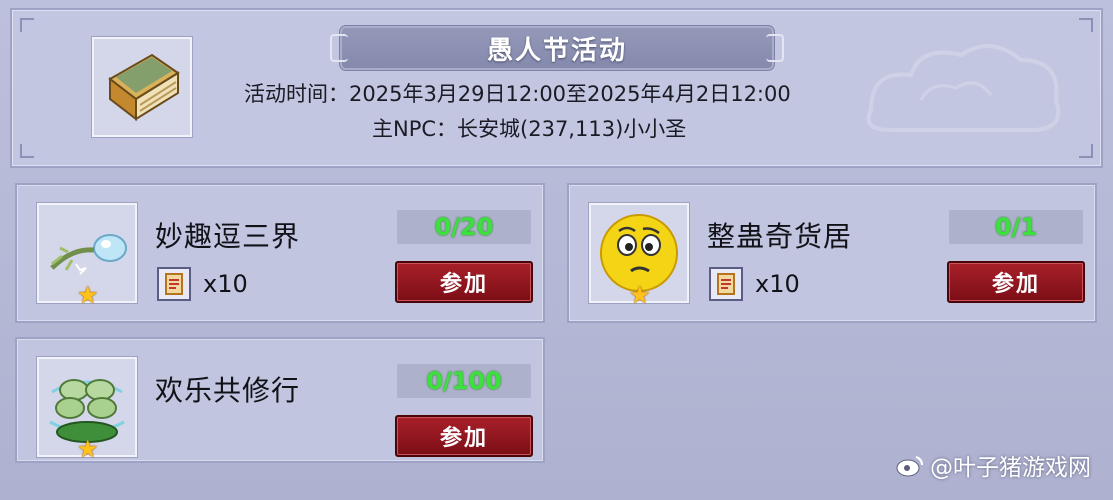  What do you see at coordinates (228, 390) in the screenshot?
I see `activity-name: 欢乐共修行` at bounding box center [228, 390].